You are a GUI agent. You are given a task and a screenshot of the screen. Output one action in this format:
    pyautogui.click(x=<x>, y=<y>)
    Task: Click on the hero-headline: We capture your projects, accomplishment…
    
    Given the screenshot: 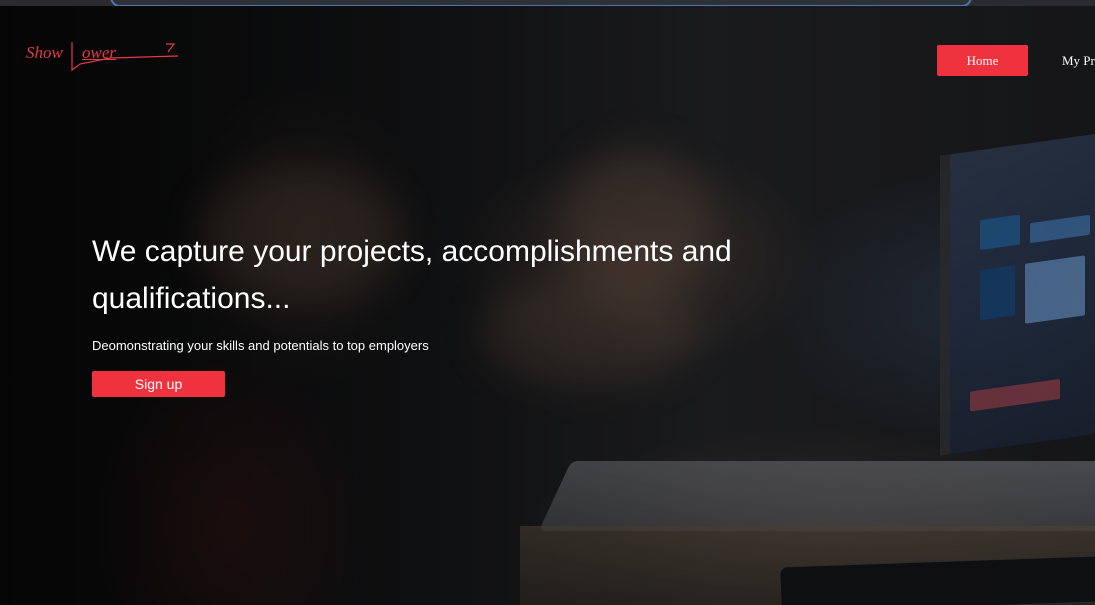 What is the action you would take?
    pyautogui.click(x=412, y=275)
    